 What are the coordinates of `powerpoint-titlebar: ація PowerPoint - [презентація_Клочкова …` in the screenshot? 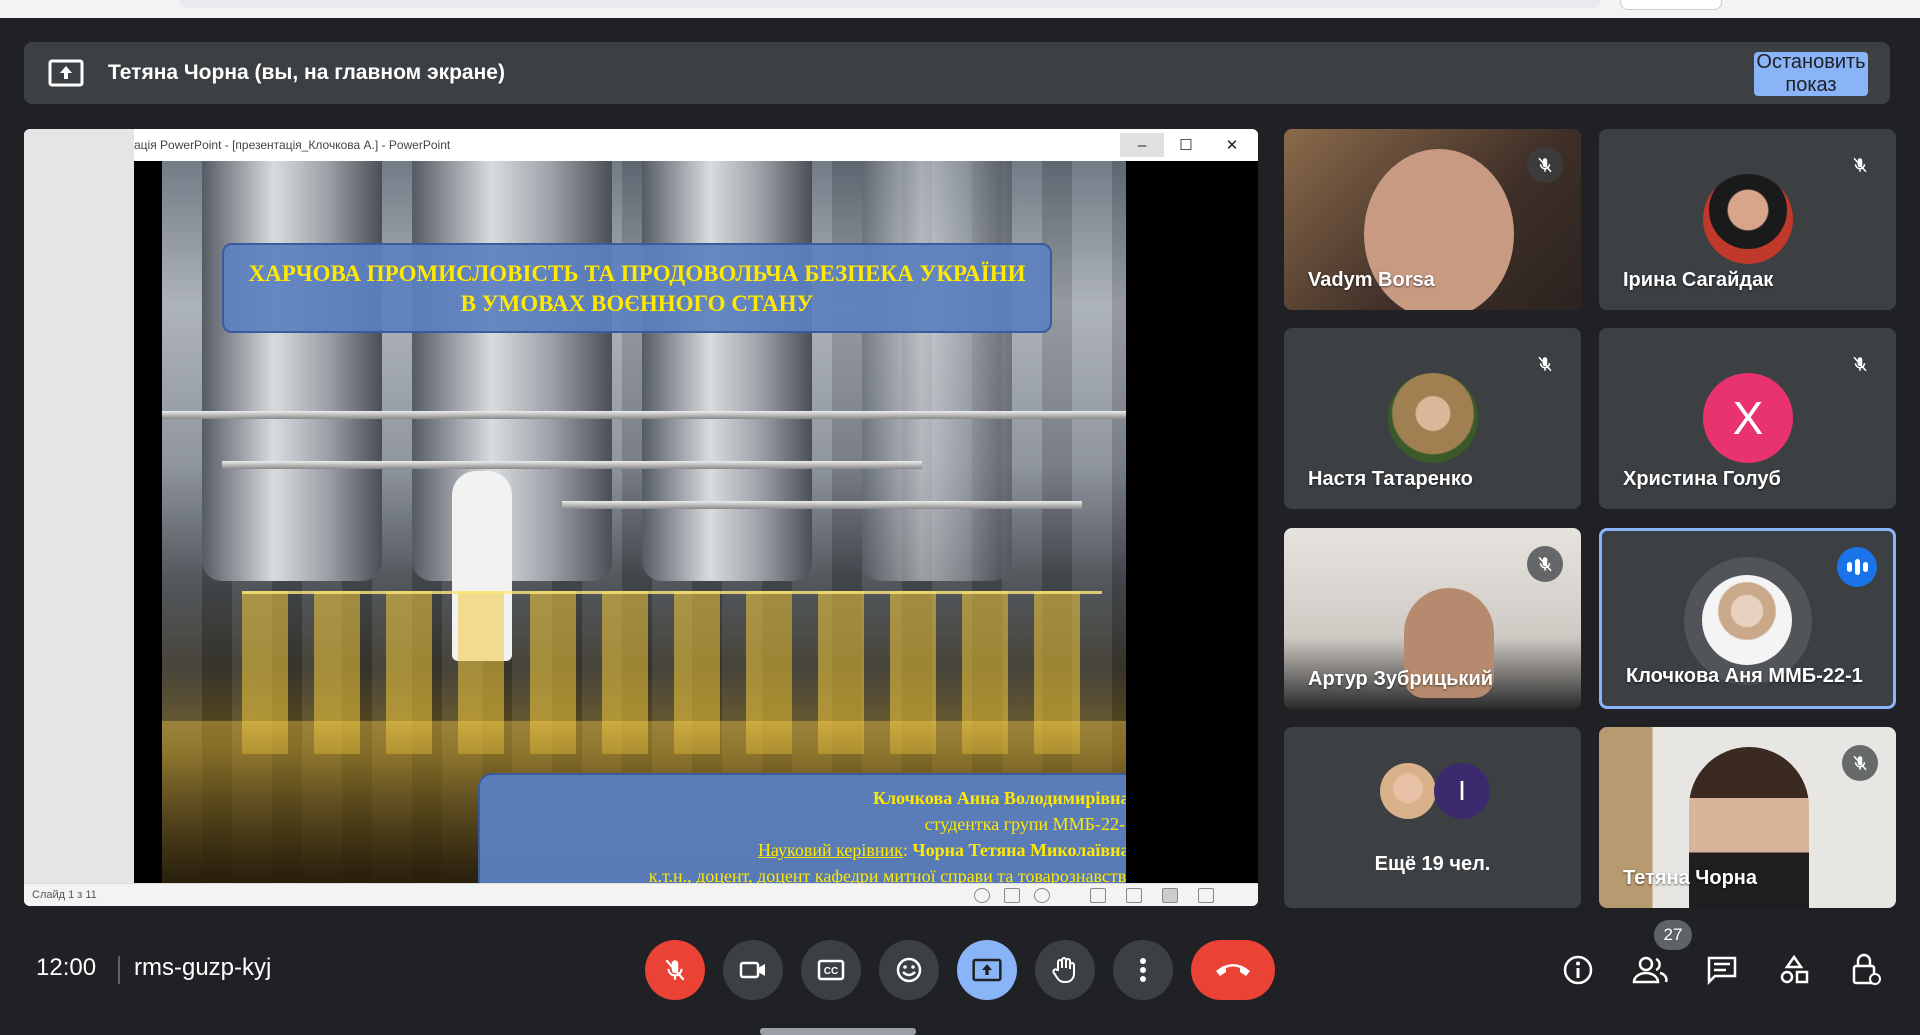 It's located at (696, 145).